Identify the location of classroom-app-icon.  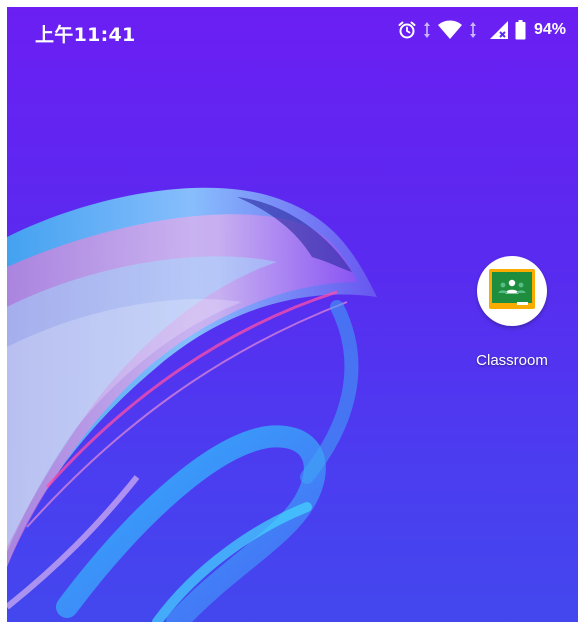
(512, 291).